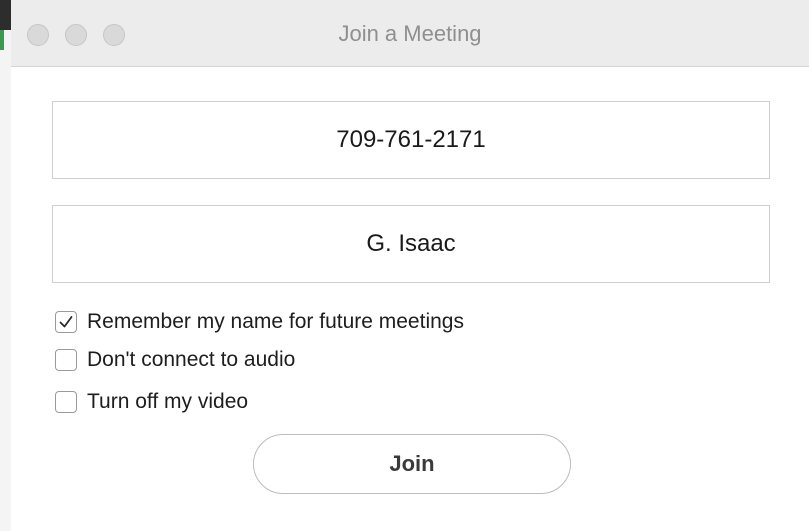  I want to click on video-off-option: Turn off my video, so click(151, 402).